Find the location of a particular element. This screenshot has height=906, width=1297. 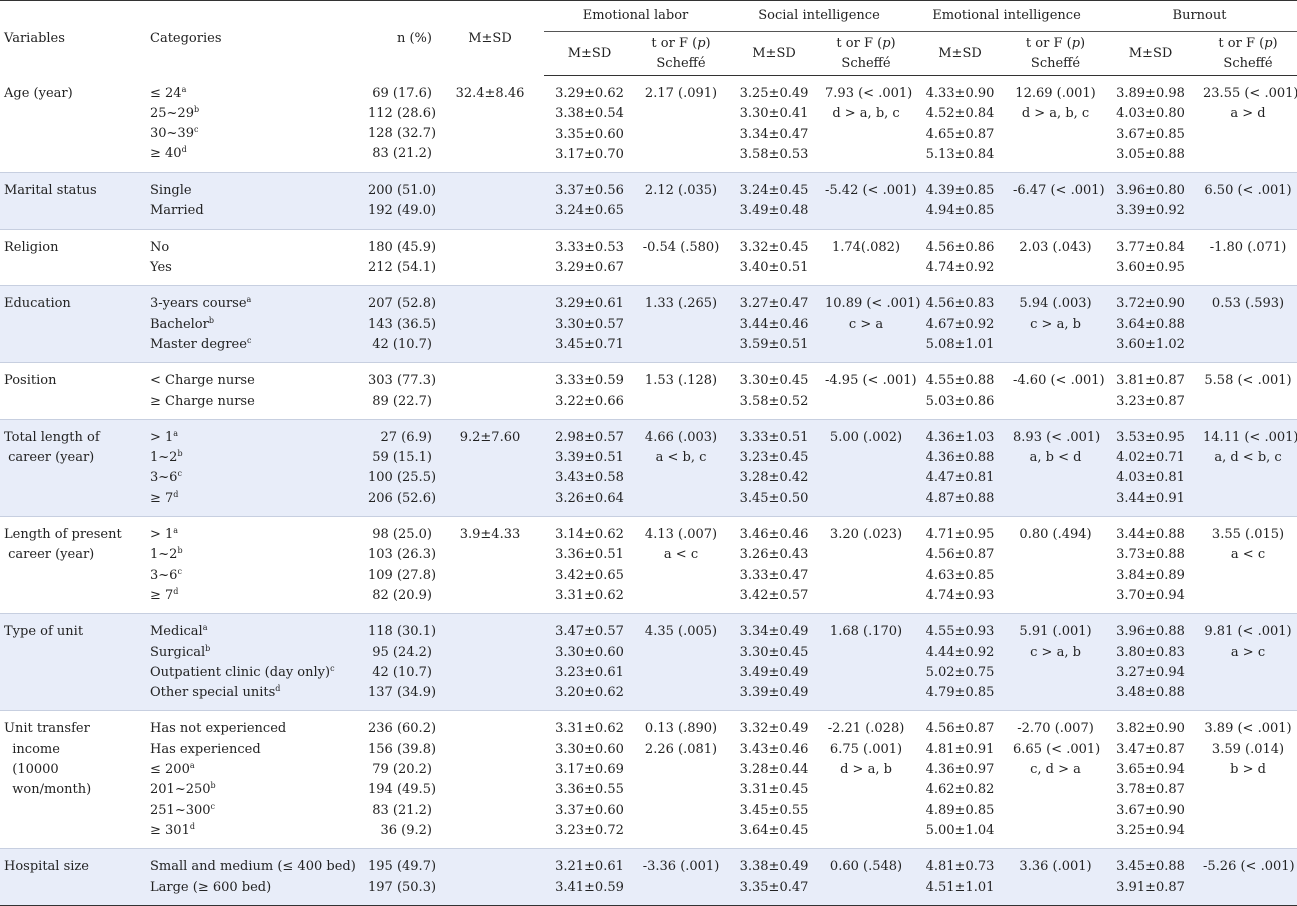

n-cell: 98 (25.0) 103 (26.3) 109 (27.8) 82 (20.9) is located at coordinates (400, 565).